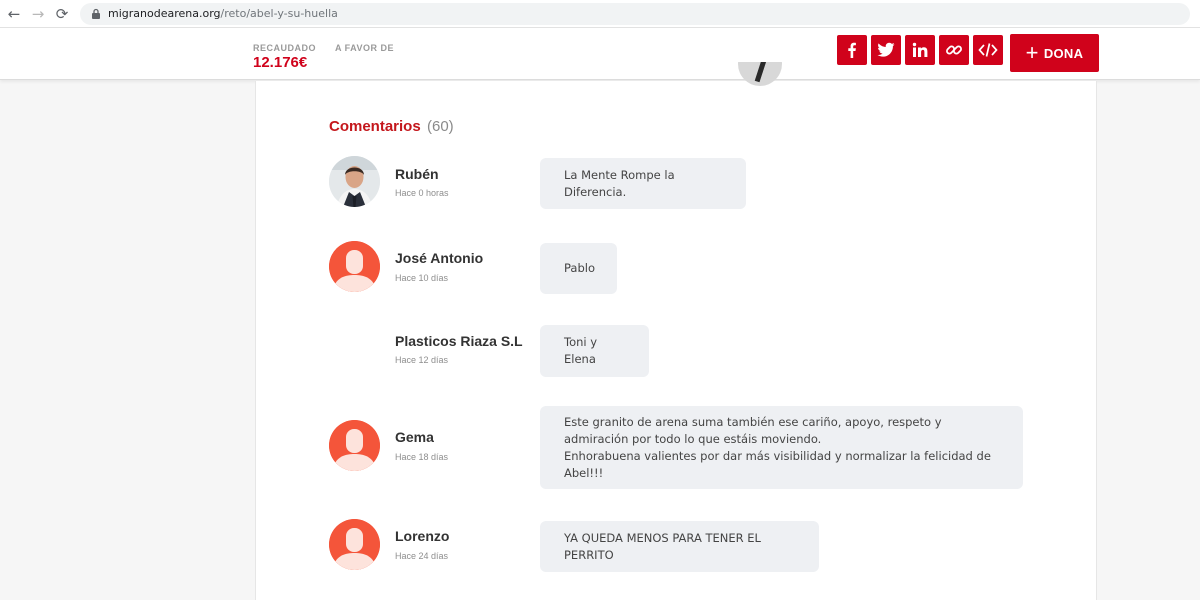  I want to click on comment-author: Gema, so click(414, 437).